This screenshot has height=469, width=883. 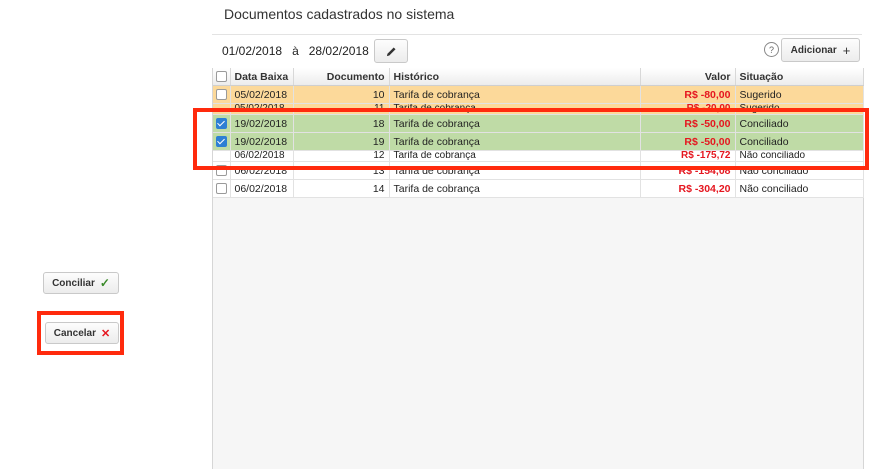 I want to click on title-divider, so click(x=537, y=34).